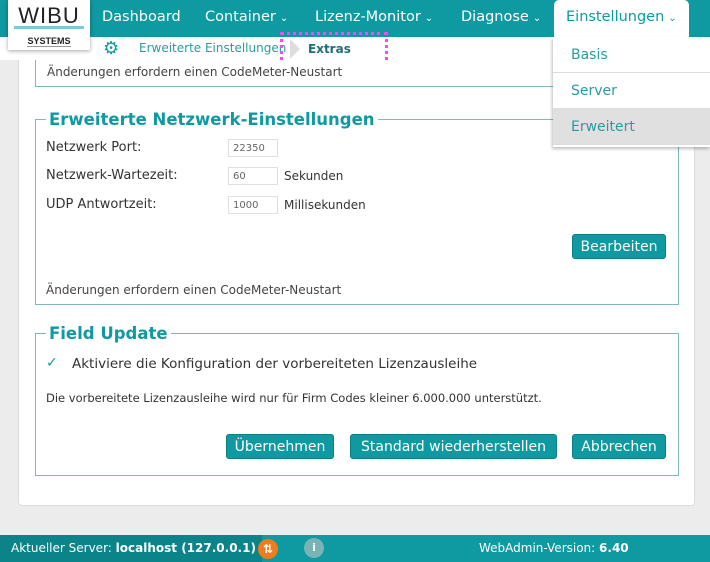  I want to click on udp-timeout-input: 1000, so click(253, 205).